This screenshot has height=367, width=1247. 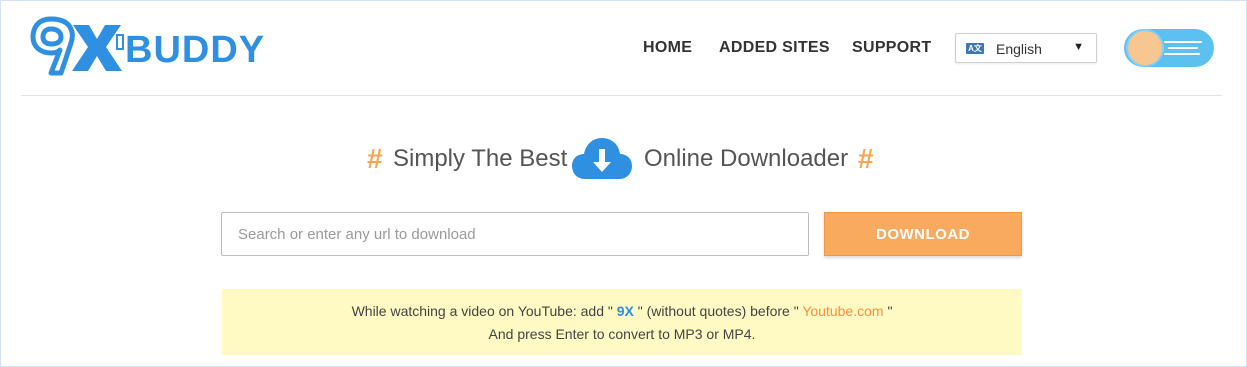 I want to click on tagline-right-text: Online Downloader, so click(x=746, y=158).